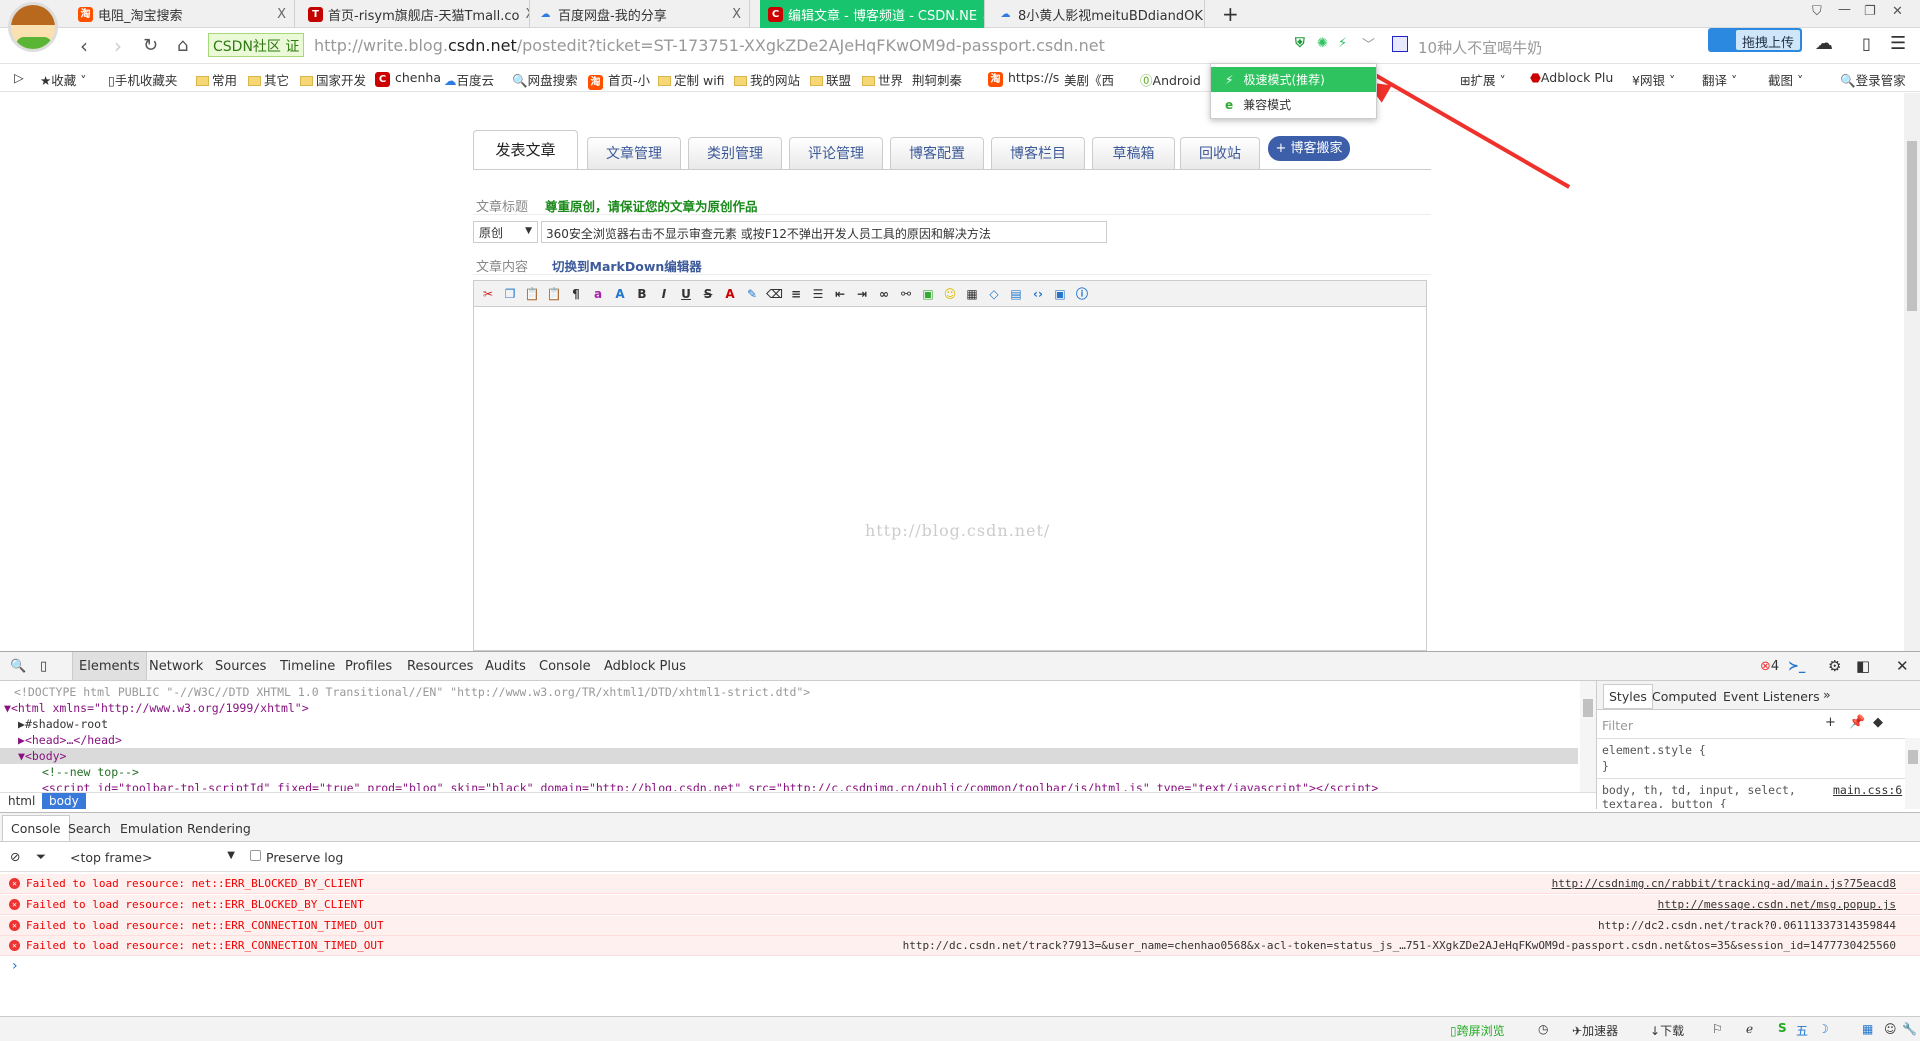 This screenshot has width=1920, height=1041. I want to click on toggle-state-icon: ◆, so click(1878, 722).